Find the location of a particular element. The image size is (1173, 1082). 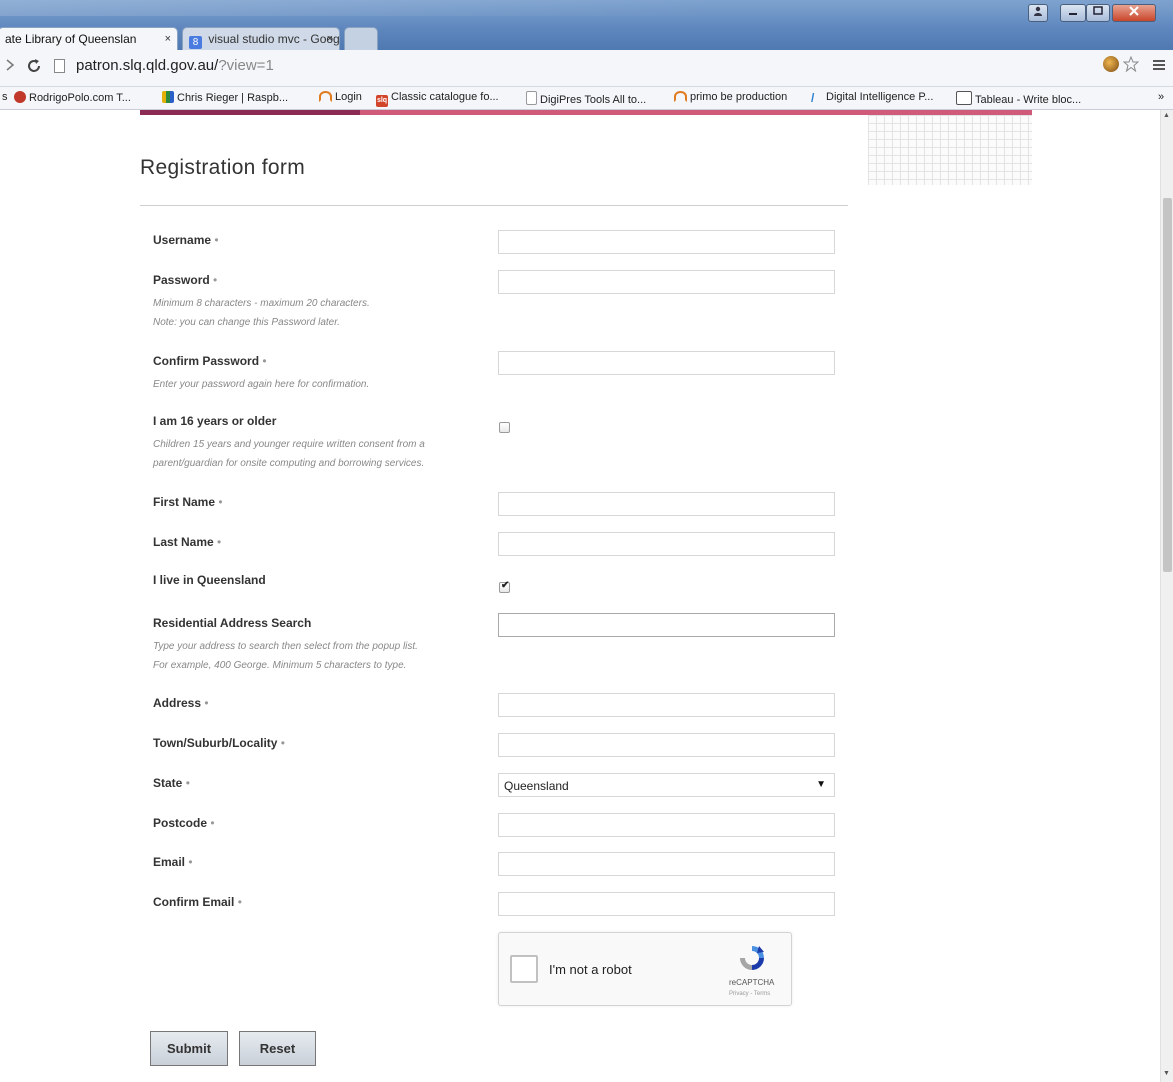

recaptcha-label: I'm not a robot is located at coordinates (590, 969).